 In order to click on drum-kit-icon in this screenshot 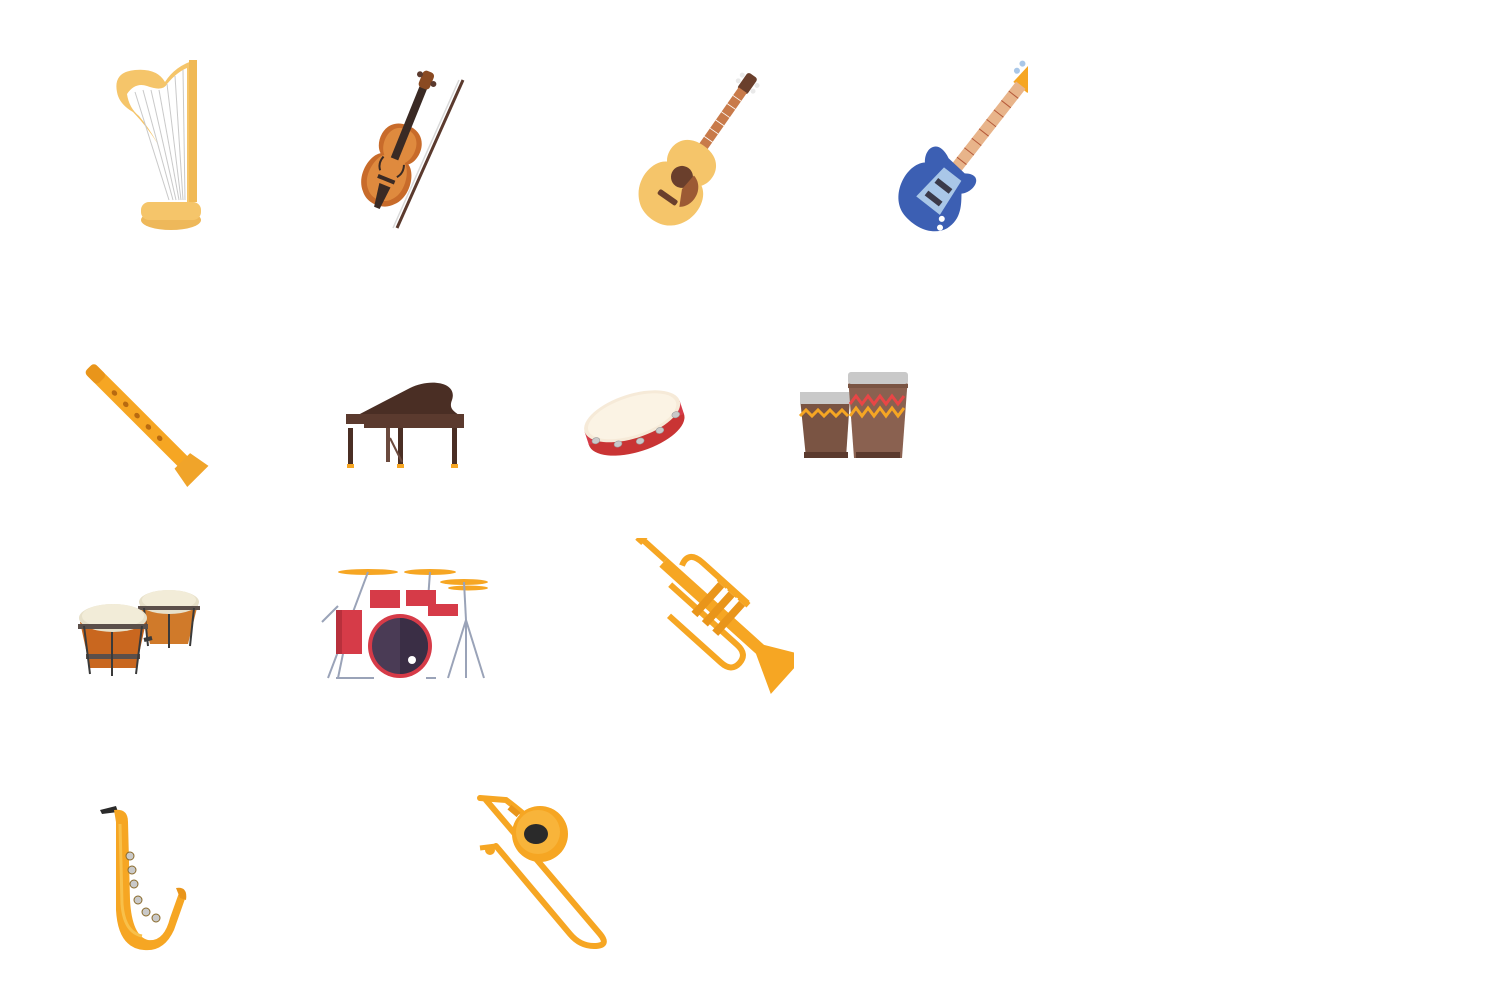, I will do `click(404, 624)`.